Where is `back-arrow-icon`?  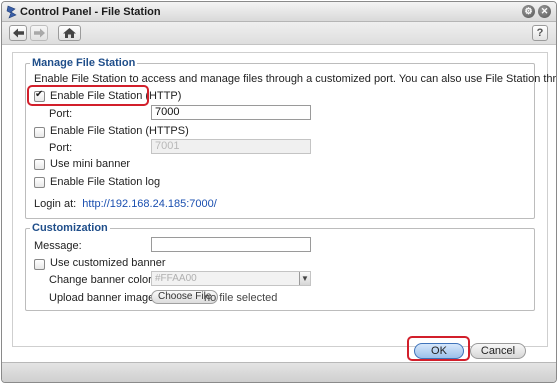 back-arrow-icon is located at coordinates (18, 33).